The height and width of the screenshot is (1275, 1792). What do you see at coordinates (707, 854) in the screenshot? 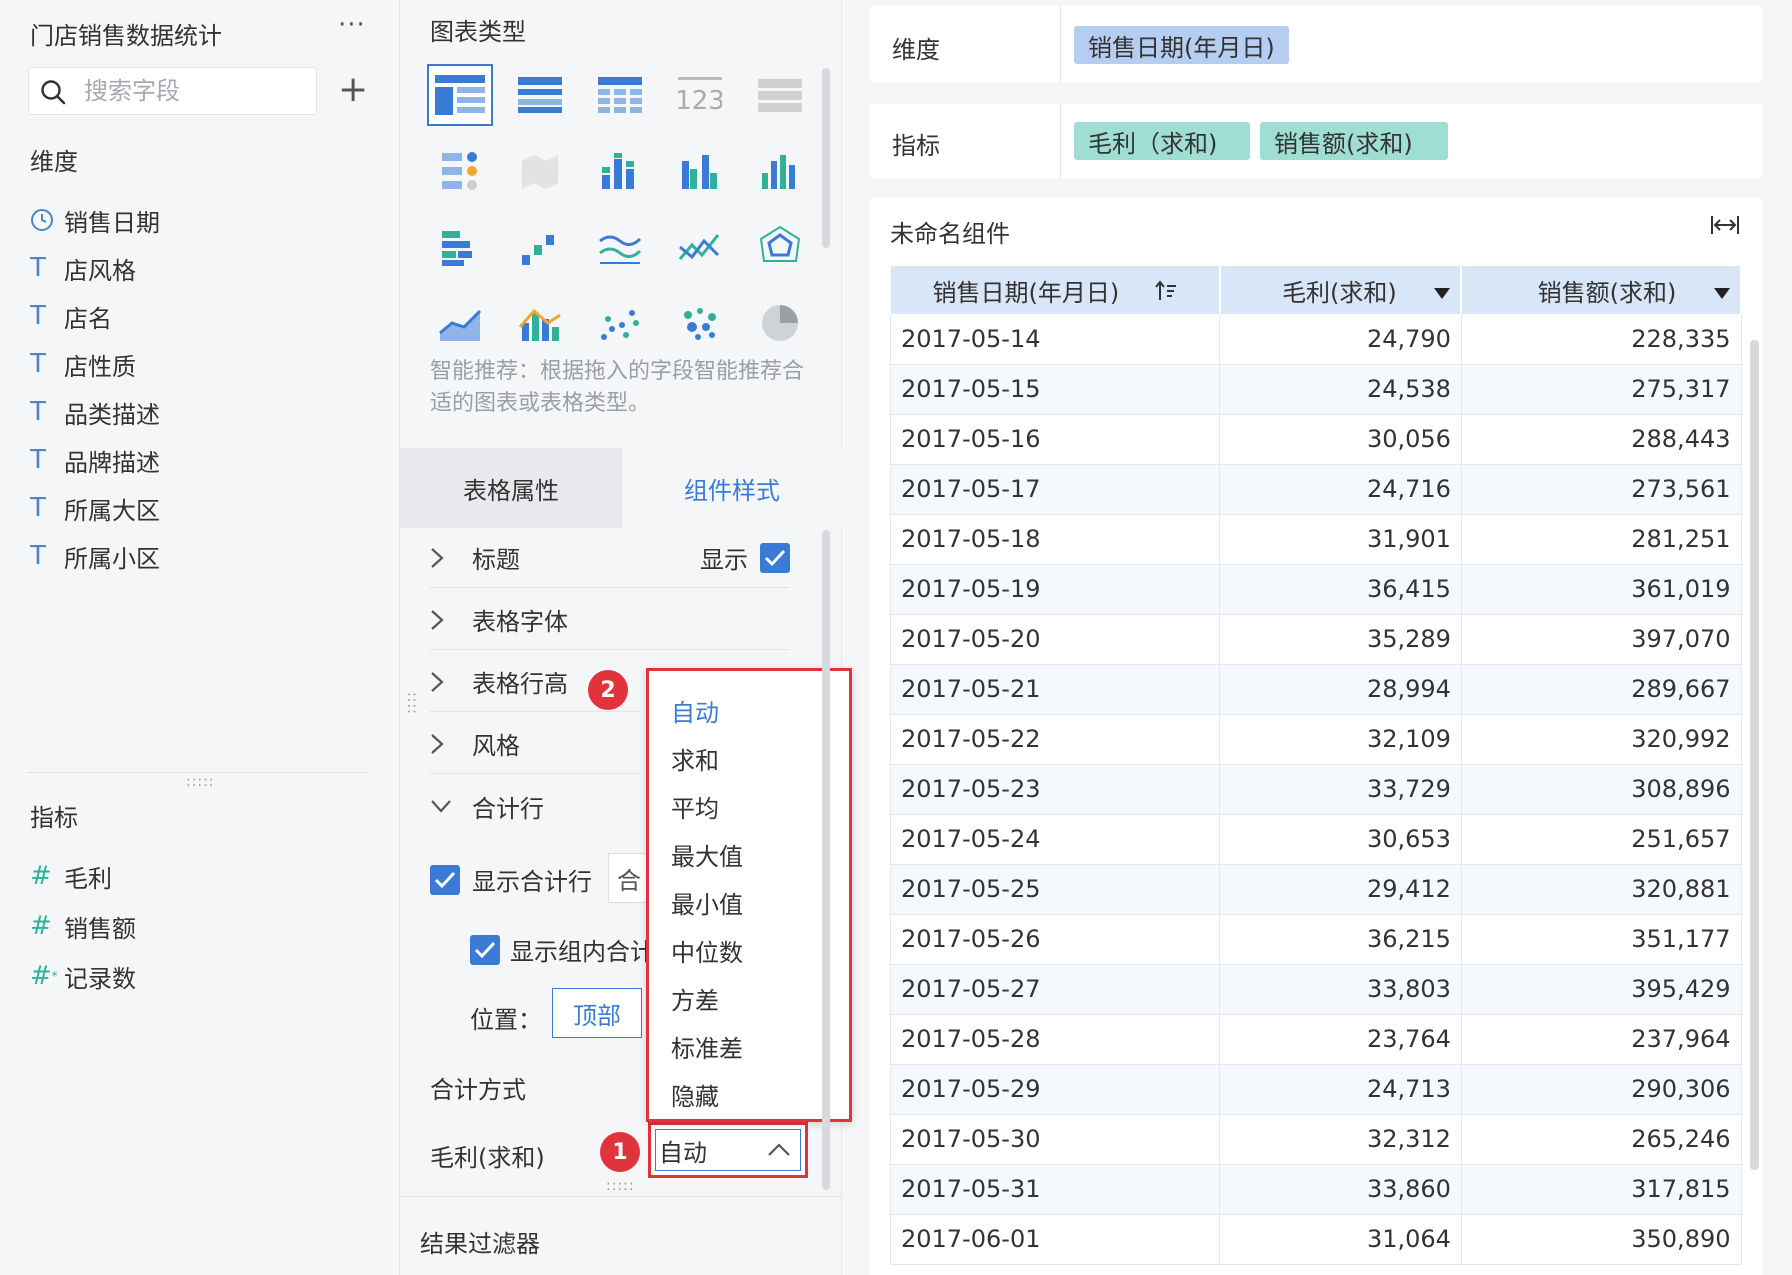
I see `aggregation-option: 最大值` at bounding box center [707, 854].